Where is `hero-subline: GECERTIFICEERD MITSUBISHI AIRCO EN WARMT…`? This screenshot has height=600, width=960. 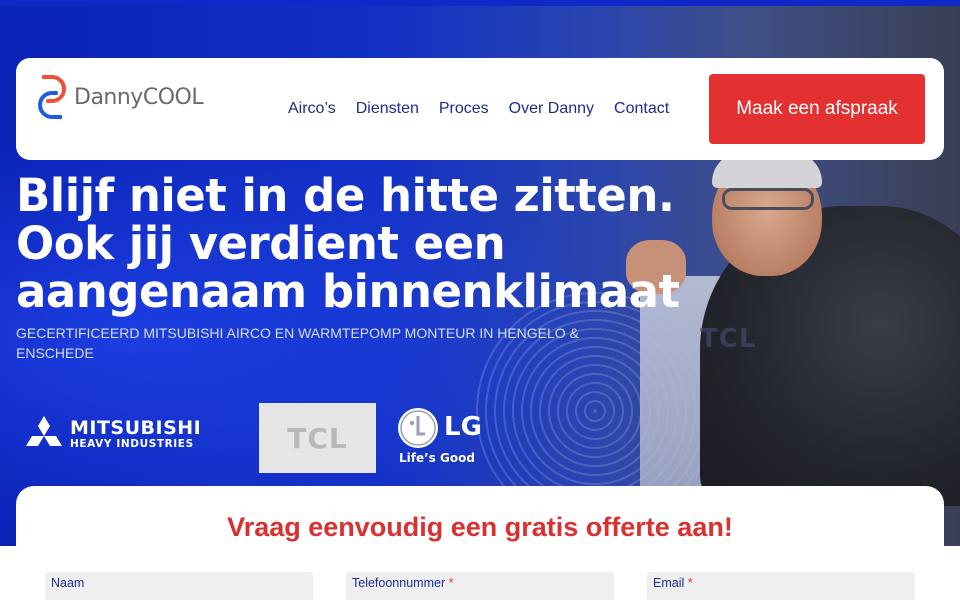
hero-subline: GECERTIFICEERD MITSUBISHI AIRCO EN WARMT… is located at coordinates (297, 343).